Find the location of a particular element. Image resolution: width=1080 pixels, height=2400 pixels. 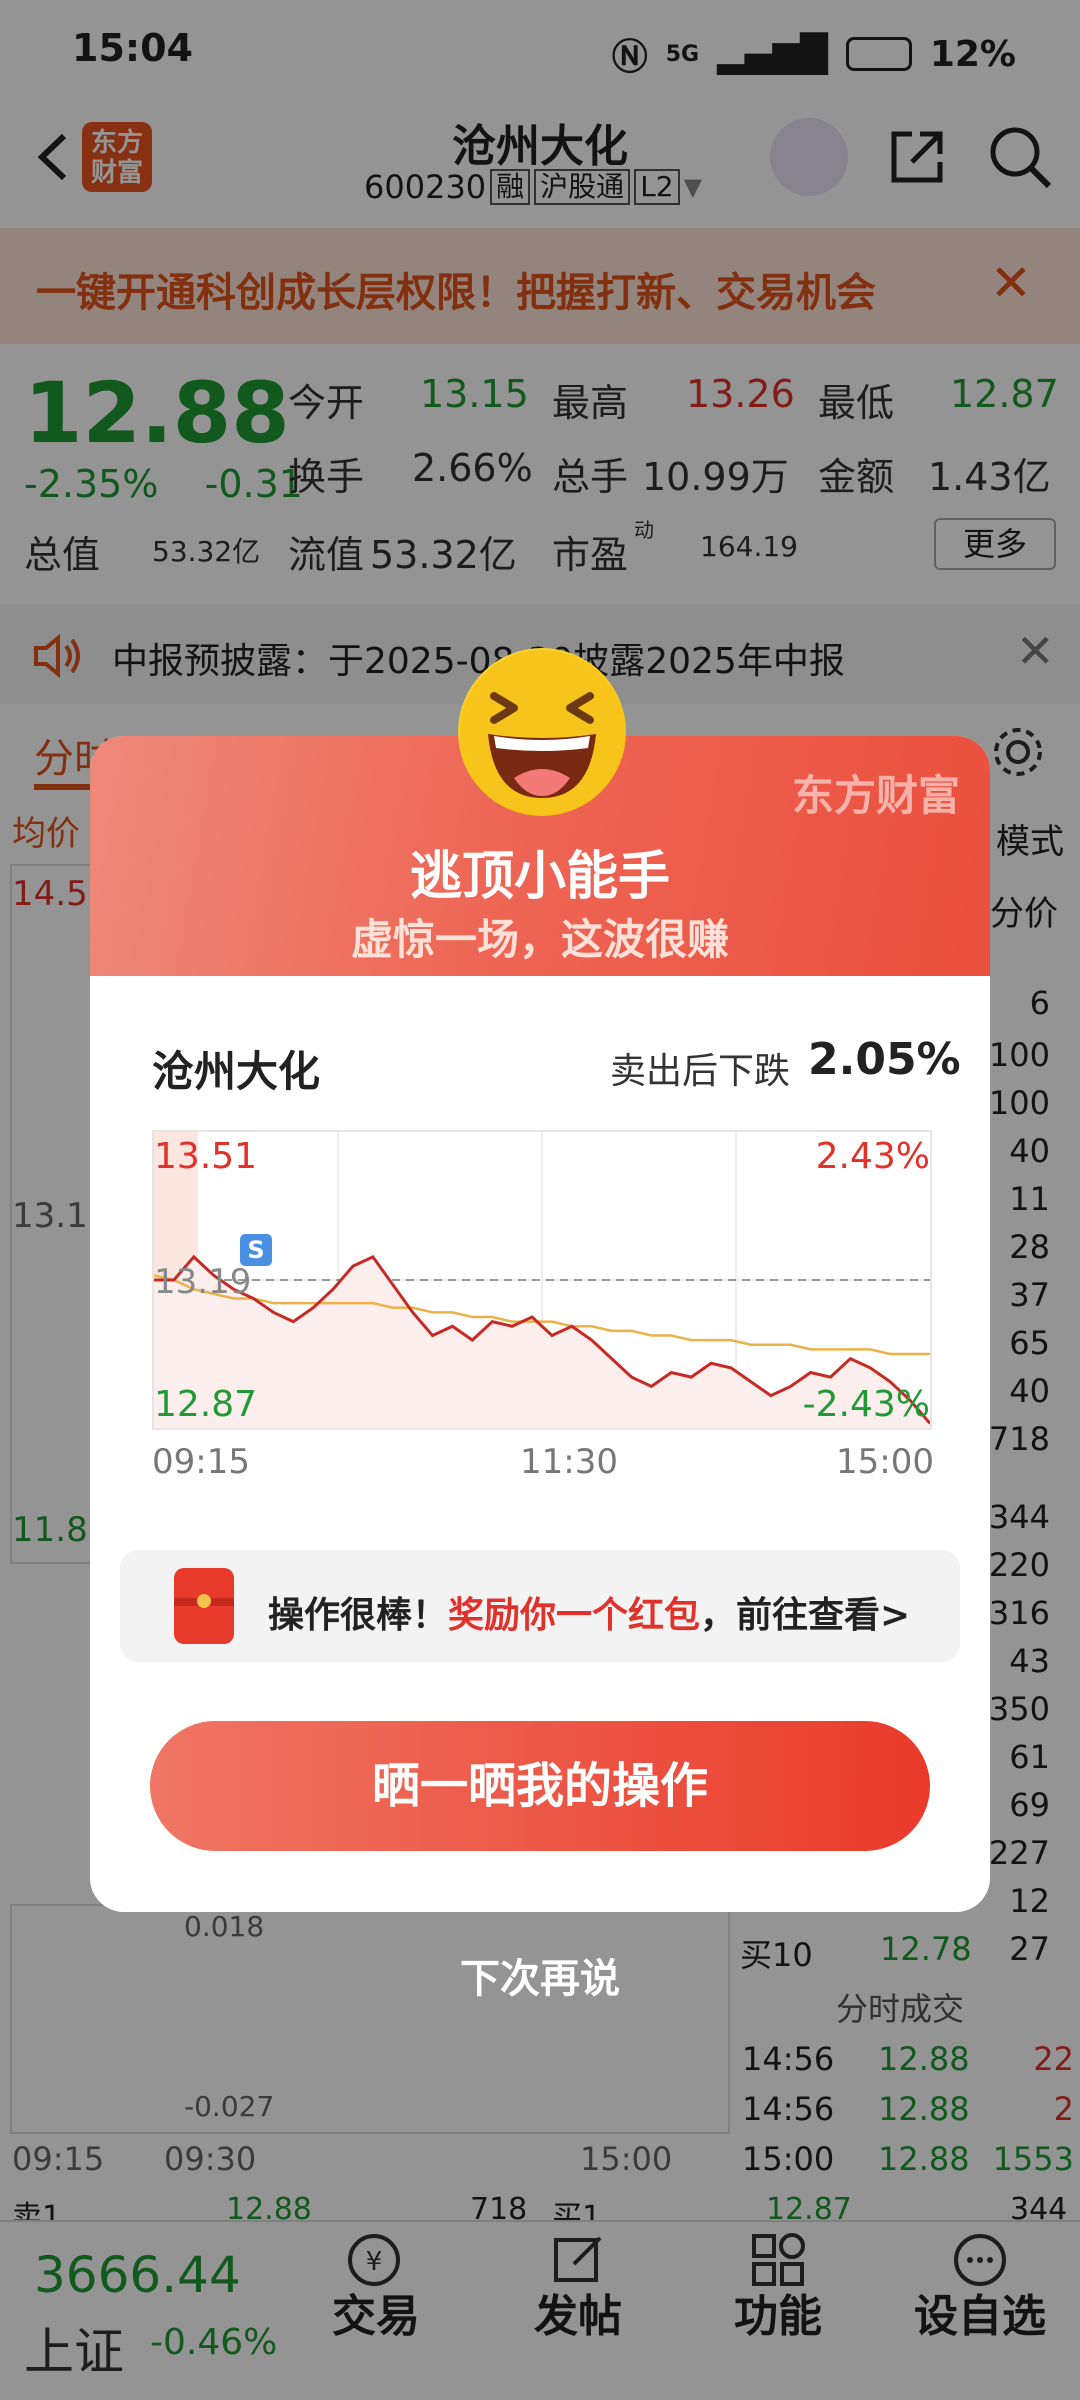

modal-title: 逃顶小能手 is located at coordinates (539, 877).